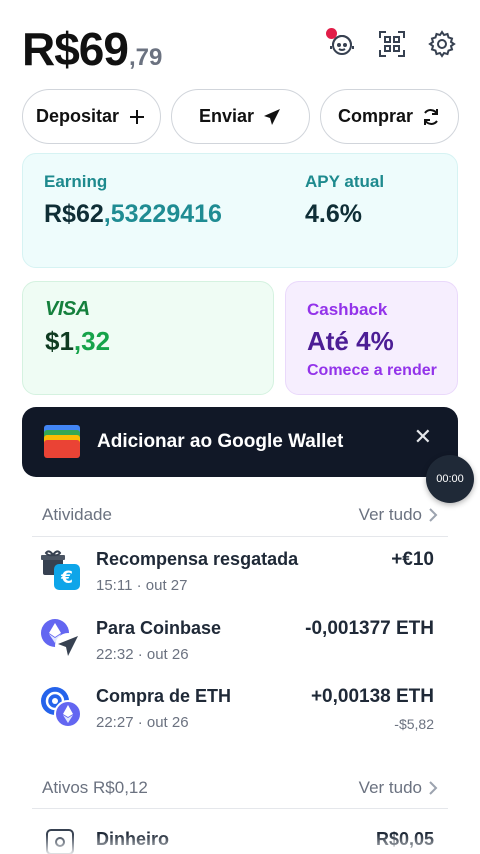 The image size is (480, 854). I want to click on visa-balance: $1,32, so click(77, 341).